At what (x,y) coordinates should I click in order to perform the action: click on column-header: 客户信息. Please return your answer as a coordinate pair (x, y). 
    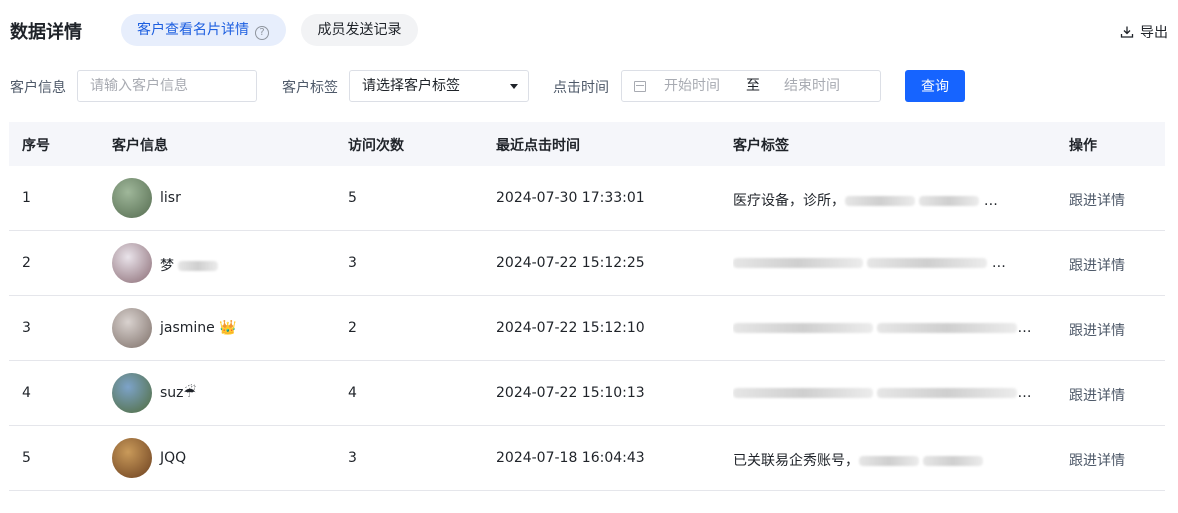
    Looking at the image, I should click on (140, 146).